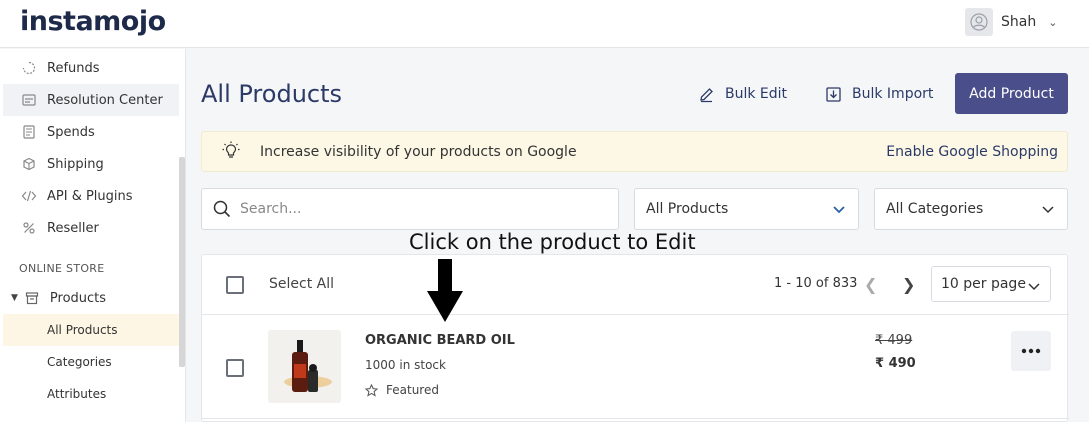  I want to click on sidebar-item-products: ▼ Products, so click(91, 298).